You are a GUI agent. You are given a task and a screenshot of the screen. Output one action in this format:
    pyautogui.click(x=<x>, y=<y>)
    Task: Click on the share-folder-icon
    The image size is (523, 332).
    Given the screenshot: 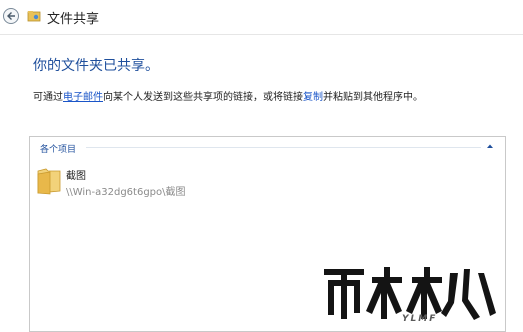 What is the action you would take?
    pyautogui.click(x=34, y=16)
    